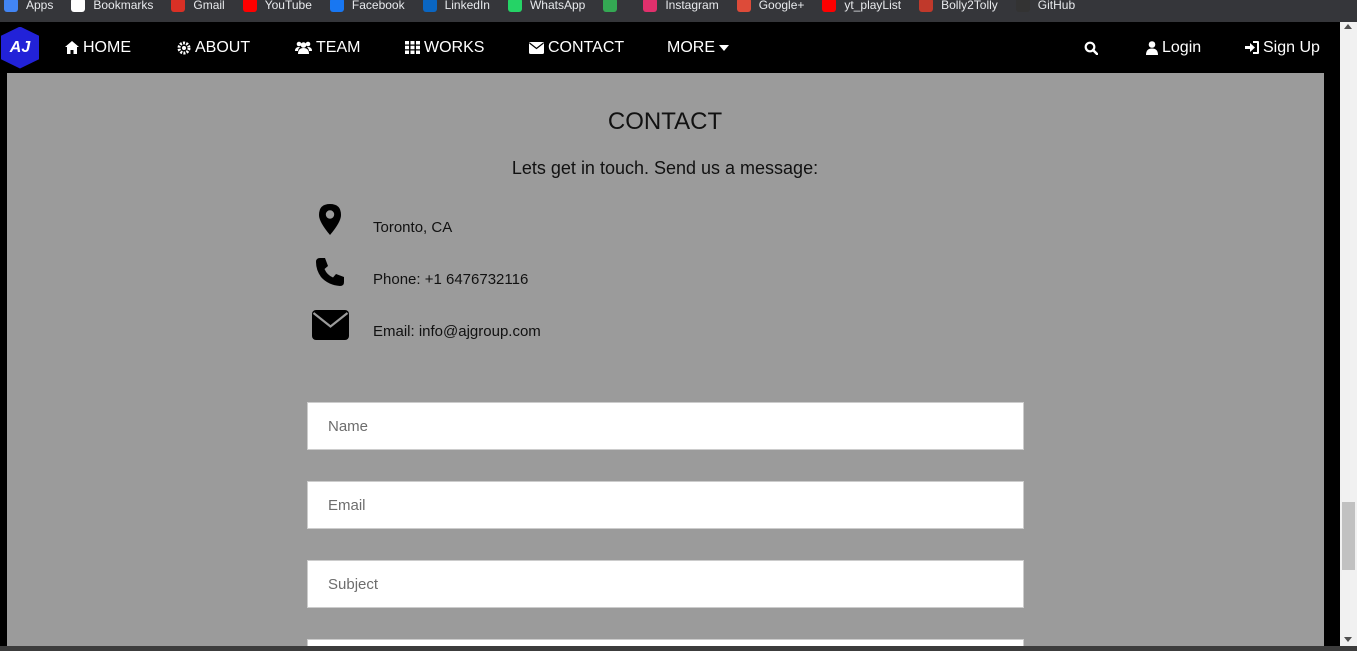 This screenshot has height=651, width=1357. What do you see at coordinates (11, 6) in the screenshot?
I see `apps-grid-icon` at bounding box center [11, 6].